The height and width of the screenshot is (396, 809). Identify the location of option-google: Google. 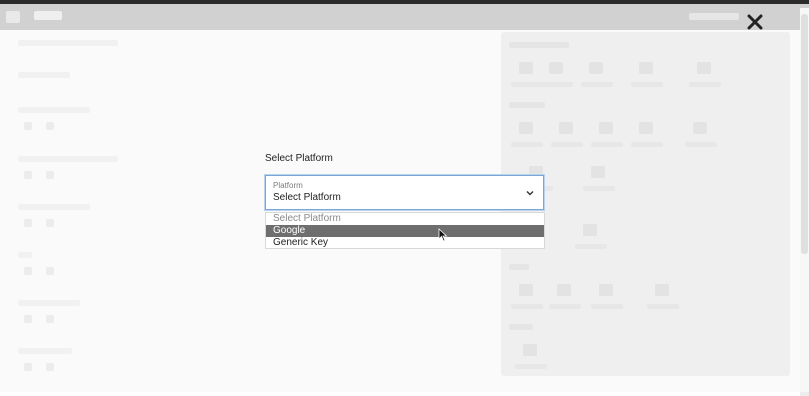
(405, 231).